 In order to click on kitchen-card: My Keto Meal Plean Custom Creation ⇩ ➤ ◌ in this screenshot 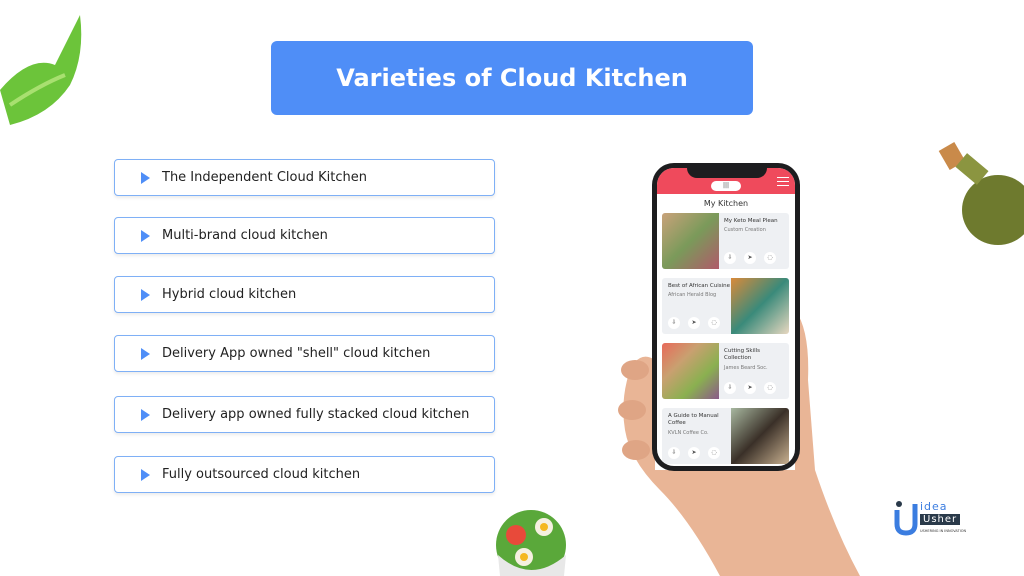, I will do `click(725, 241)`.